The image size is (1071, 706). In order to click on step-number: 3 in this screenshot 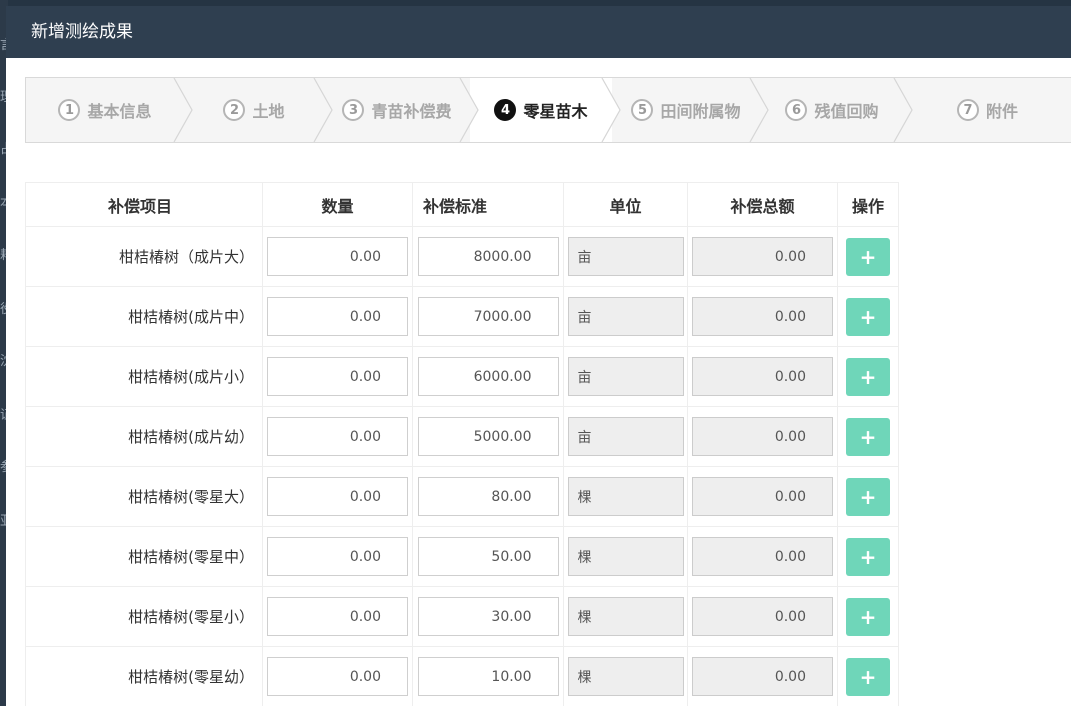, I will do `click(353, 110)`.